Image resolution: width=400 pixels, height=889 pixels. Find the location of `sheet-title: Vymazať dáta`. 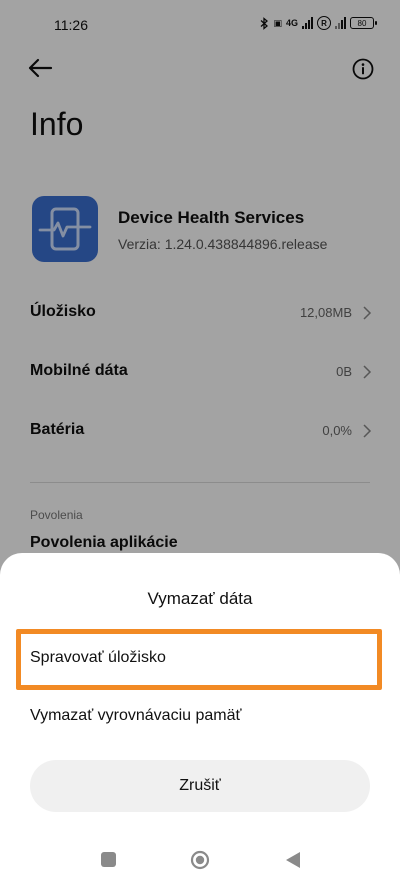

sheet-title: Vymazať dáta is located at coordinates (200, 598).